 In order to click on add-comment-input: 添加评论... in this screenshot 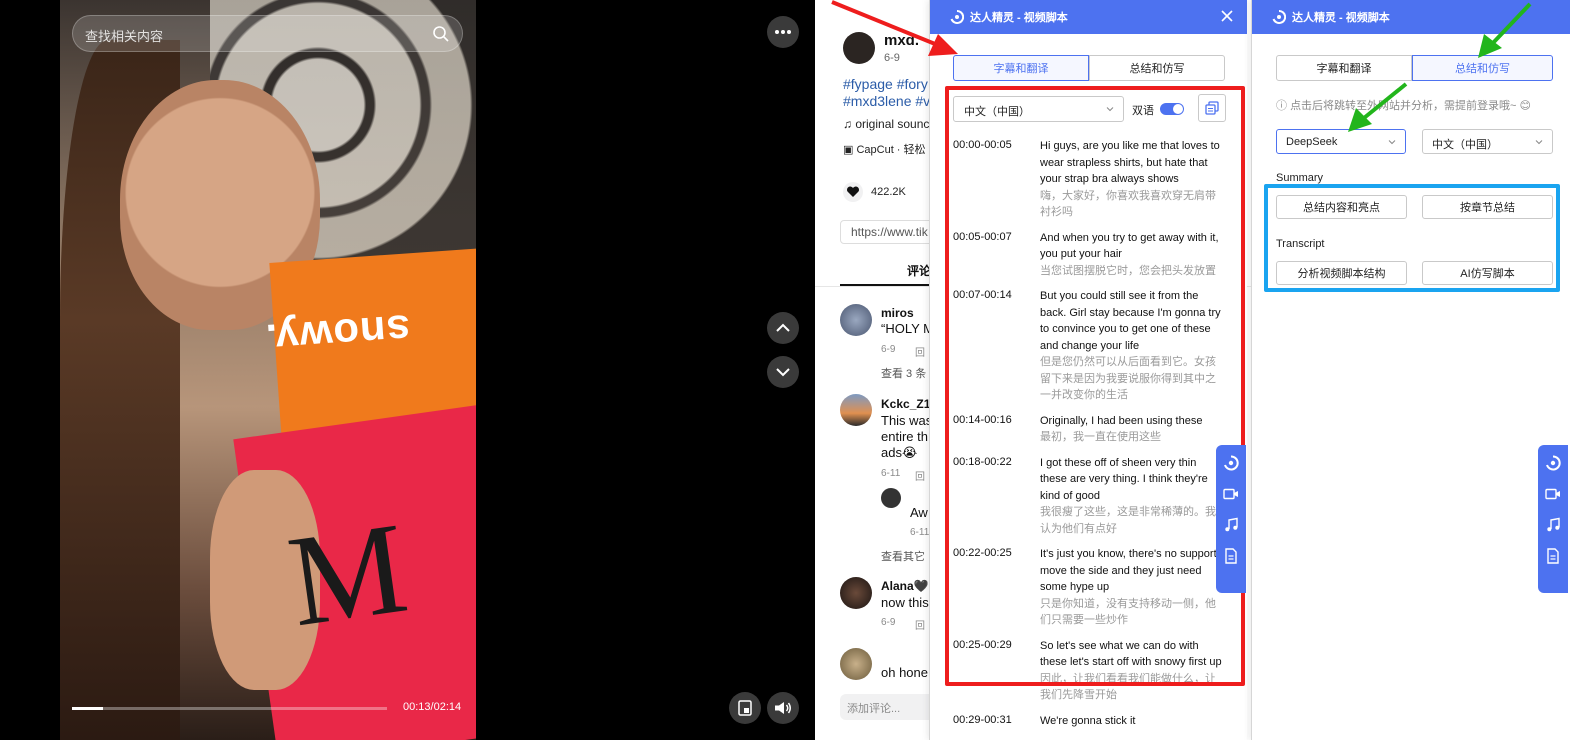, I will do `click(890, 707)`.